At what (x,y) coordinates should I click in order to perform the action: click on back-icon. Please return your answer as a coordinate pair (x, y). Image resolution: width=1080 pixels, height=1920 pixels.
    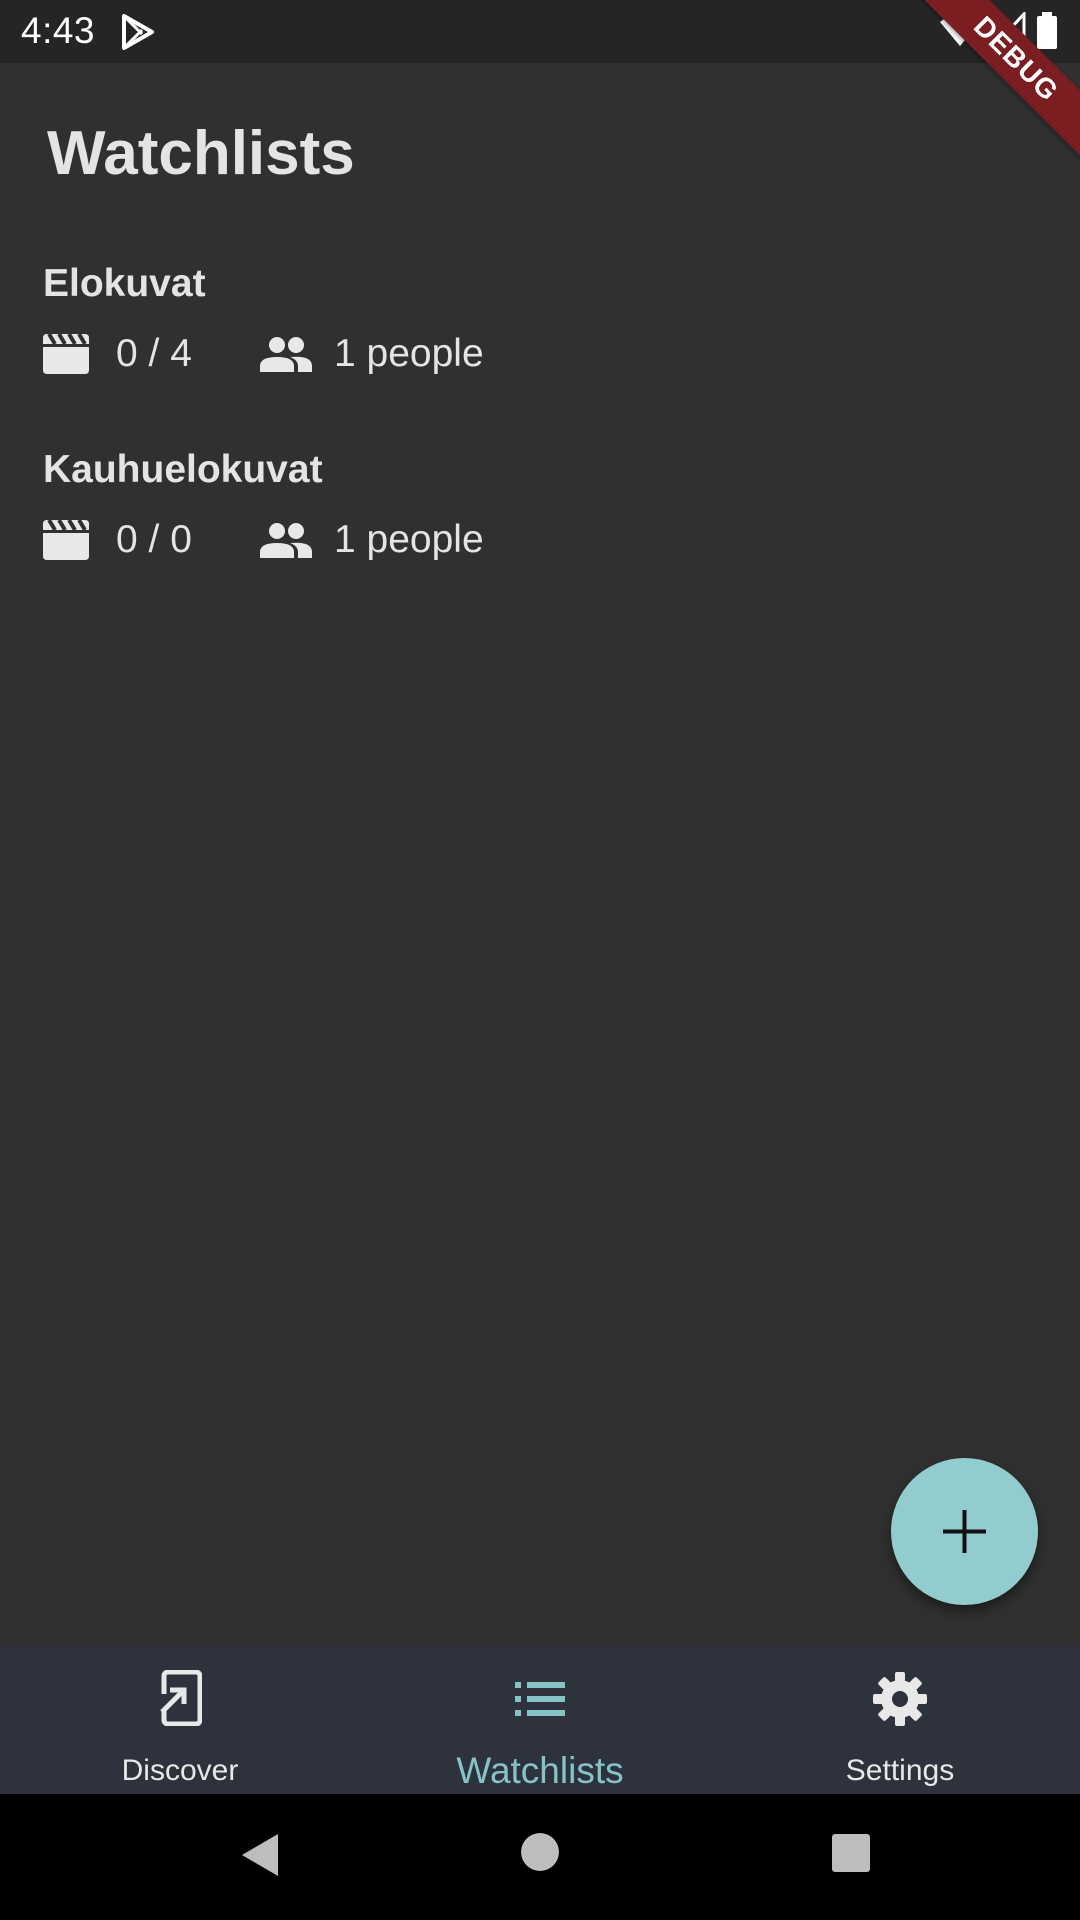
    Looking at the image, I should click on (260, 1855).